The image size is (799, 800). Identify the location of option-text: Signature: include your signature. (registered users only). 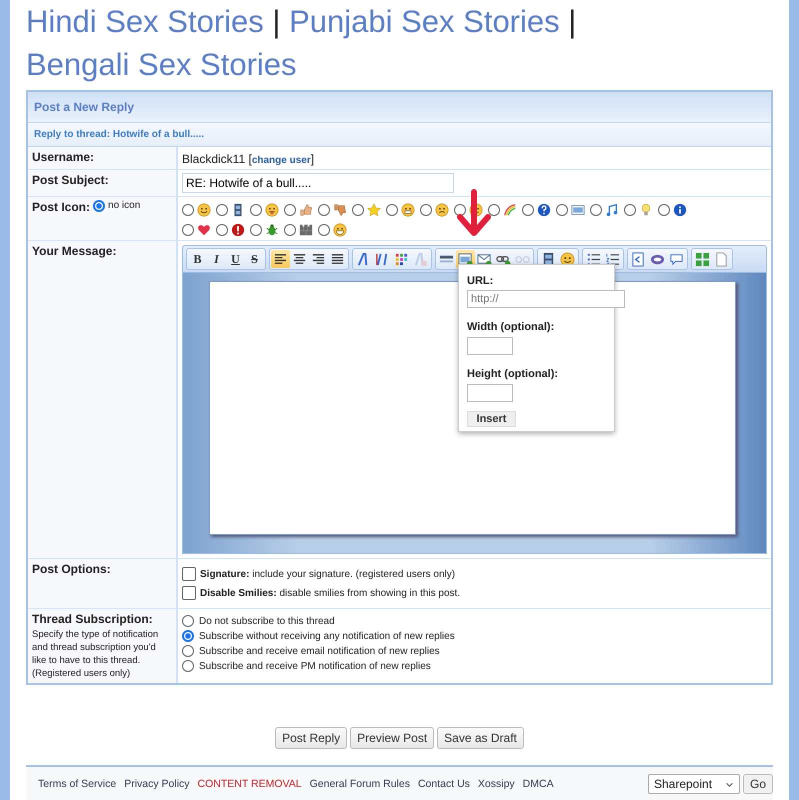
(328, 574).